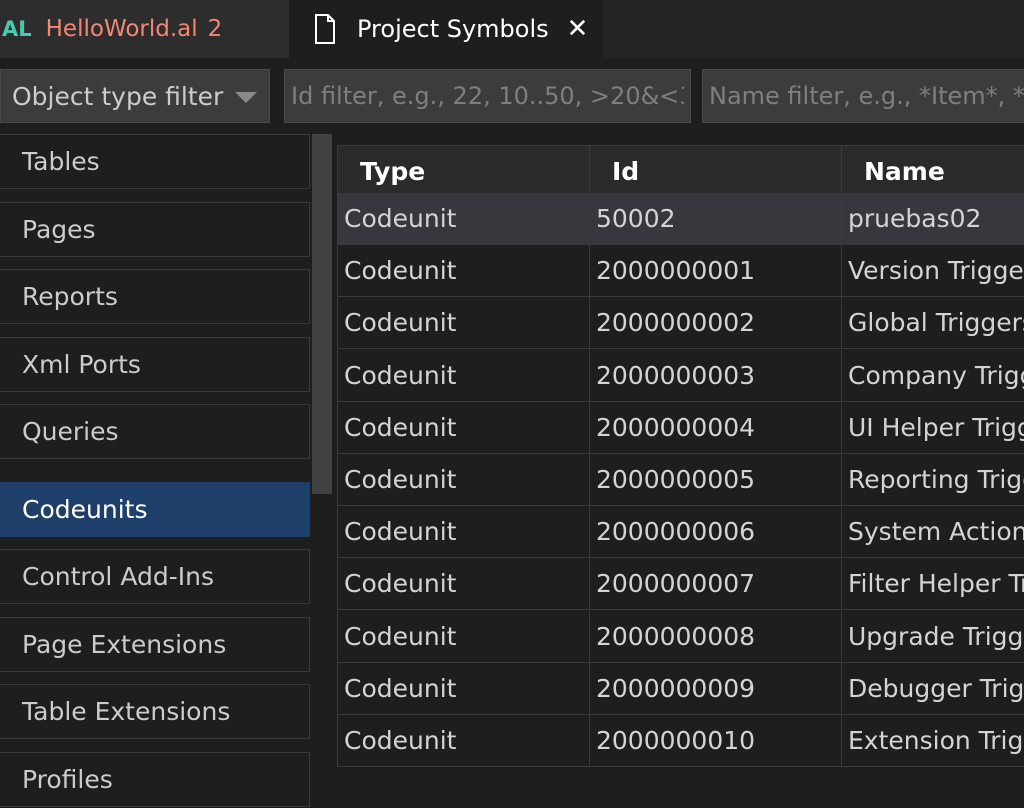 Image resolution: width=1024 pixels, height=808 pixels. I want to click on tab-helloworld-al: AL HelloWorld.al 2, so click(144, 29).